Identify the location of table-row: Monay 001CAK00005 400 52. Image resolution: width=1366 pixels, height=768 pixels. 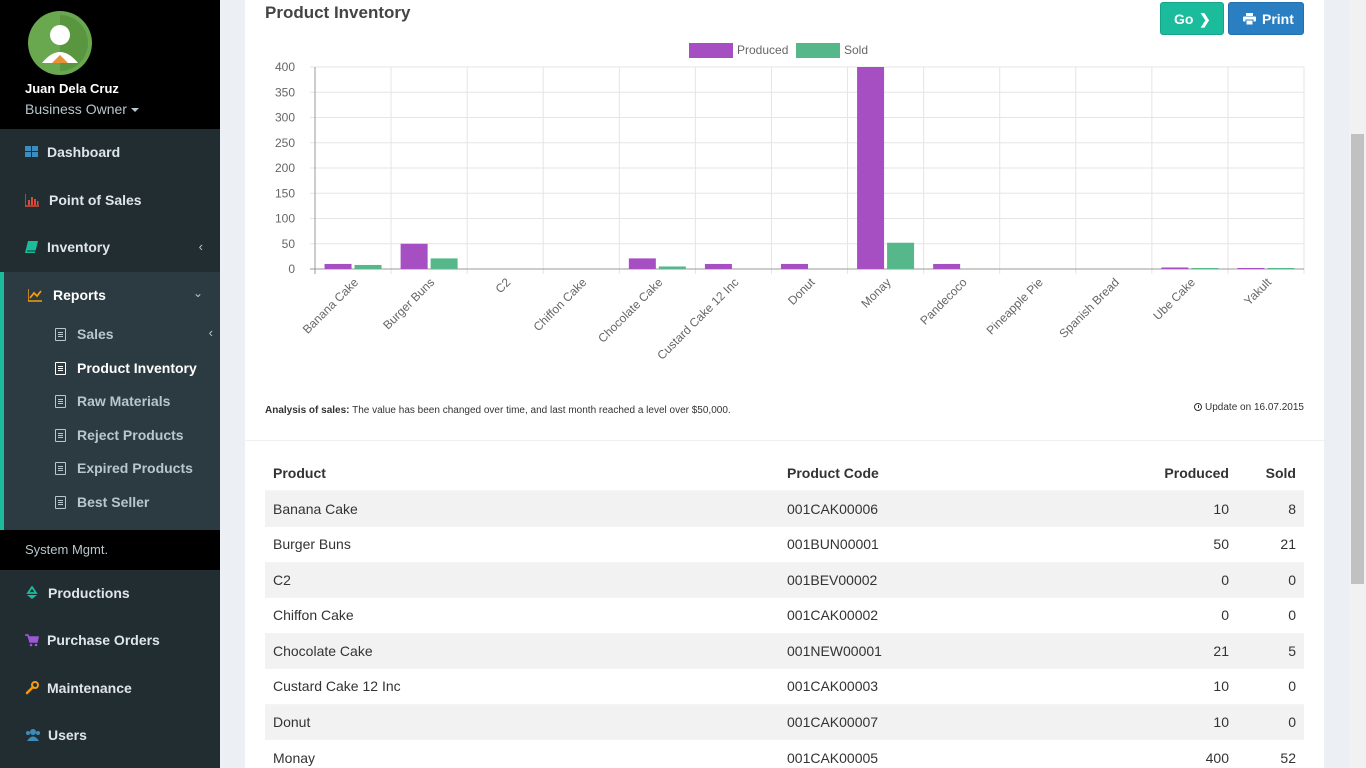
(784, 753).